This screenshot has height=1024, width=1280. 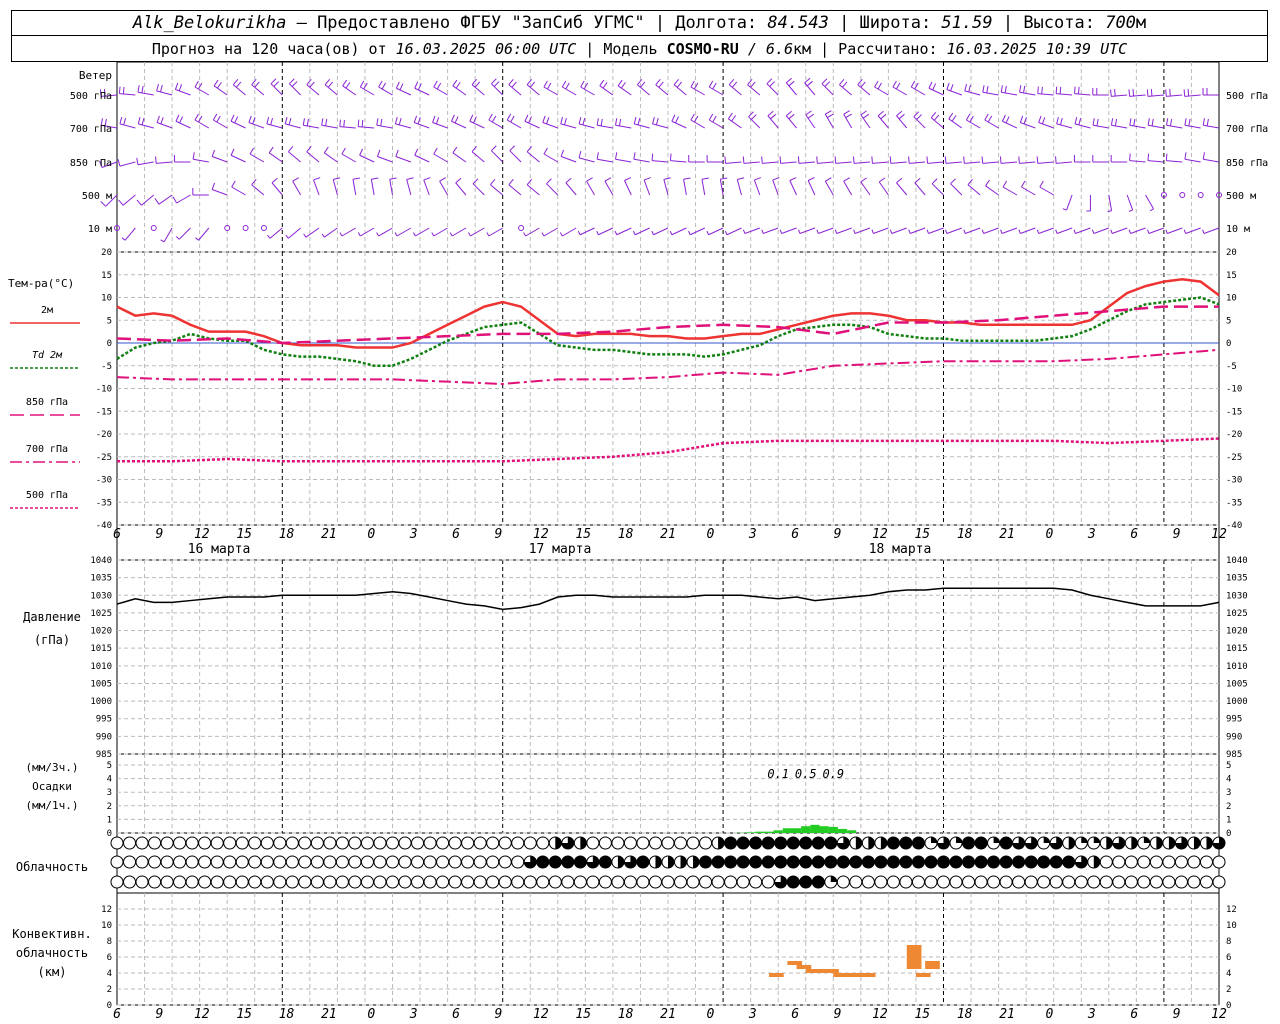 What do you see at coordinates (1238, 229) in the screenshot?
I see `wind-level-label-right: 10 м` at bounding box center [1238, 229].